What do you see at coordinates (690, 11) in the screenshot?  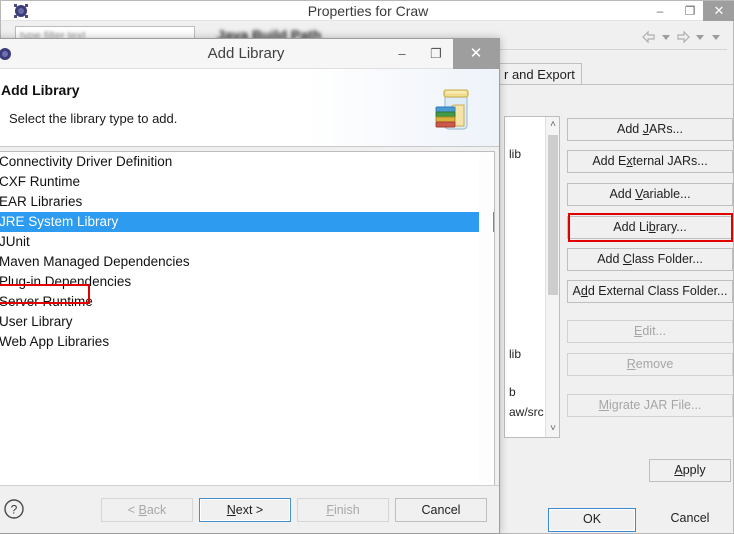 I see `maximize-button: ❐` at bounding box center [690, 11].